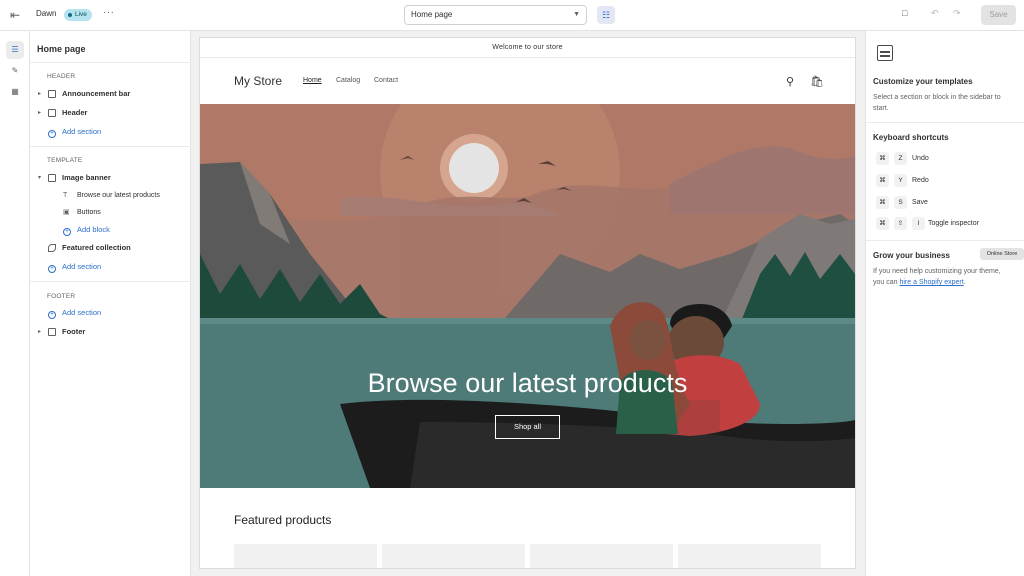  Describe the element at coordinates (920, 202) in the screenshot. I see `shortcut-save-label: Save` at that location.